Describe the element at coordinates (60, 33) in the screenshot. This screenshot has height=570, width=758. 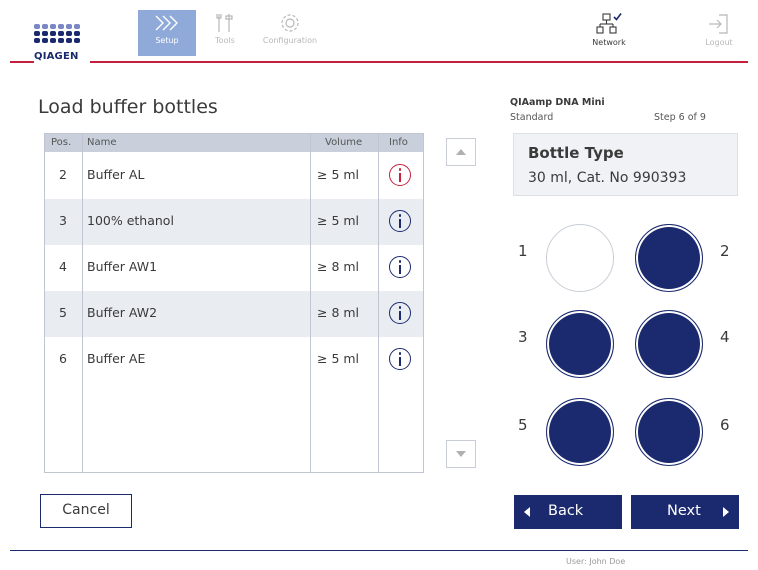
I see `logo-dots` at that location.